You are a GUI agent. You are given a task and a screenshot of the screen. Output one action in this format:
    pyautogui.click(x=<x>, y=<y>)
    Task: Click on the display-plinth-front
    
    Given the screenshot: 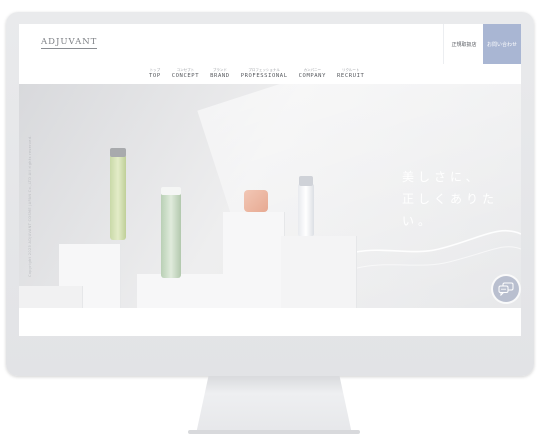 What is the action you would take?
    pyautogui.click(x=51, y=297)
    